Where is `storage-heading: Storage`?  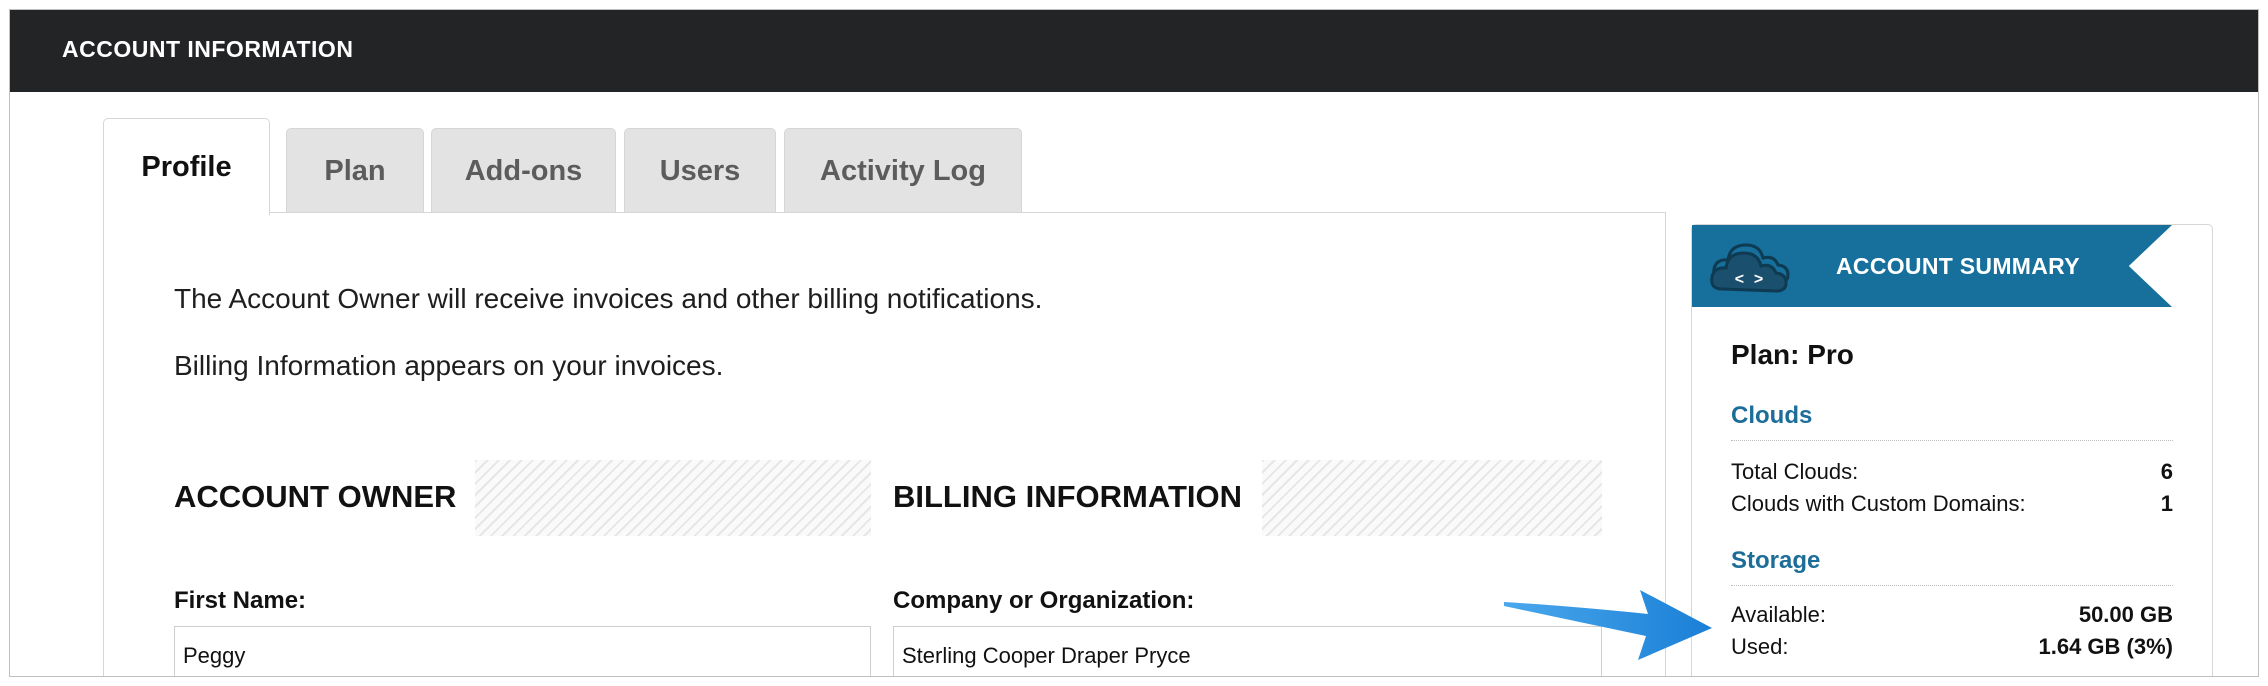 storage-heading: Storage is located at coordinates (1952, 566).